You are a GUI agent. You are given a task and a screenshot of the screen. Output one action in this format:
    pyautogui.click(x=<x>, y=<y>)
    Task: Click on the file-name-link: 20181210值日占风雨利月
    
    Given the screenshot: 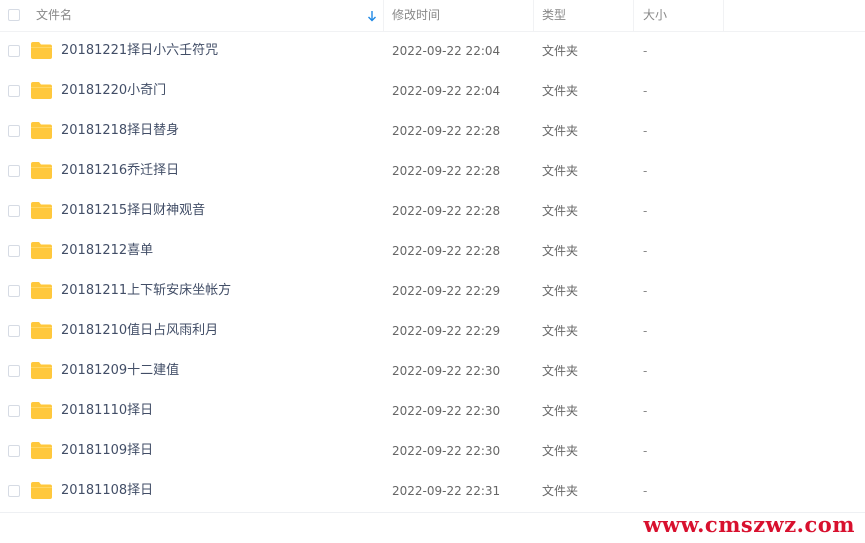 What is the action you would take?
    pyautogui.click(x=139, y=331)
    